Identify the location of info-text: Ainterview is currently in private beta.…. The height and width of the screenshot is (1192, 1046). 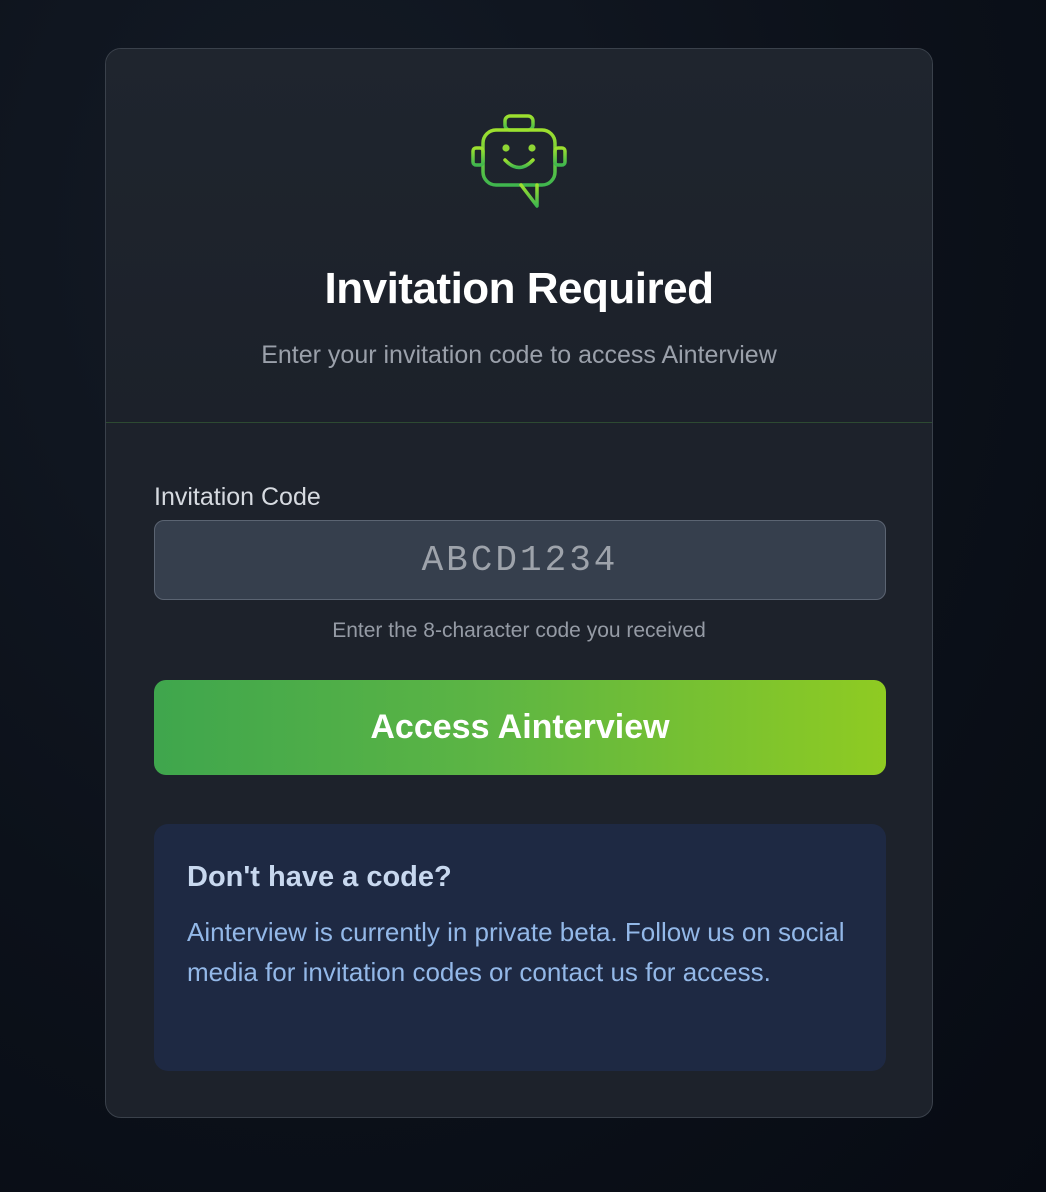
(516, 952).